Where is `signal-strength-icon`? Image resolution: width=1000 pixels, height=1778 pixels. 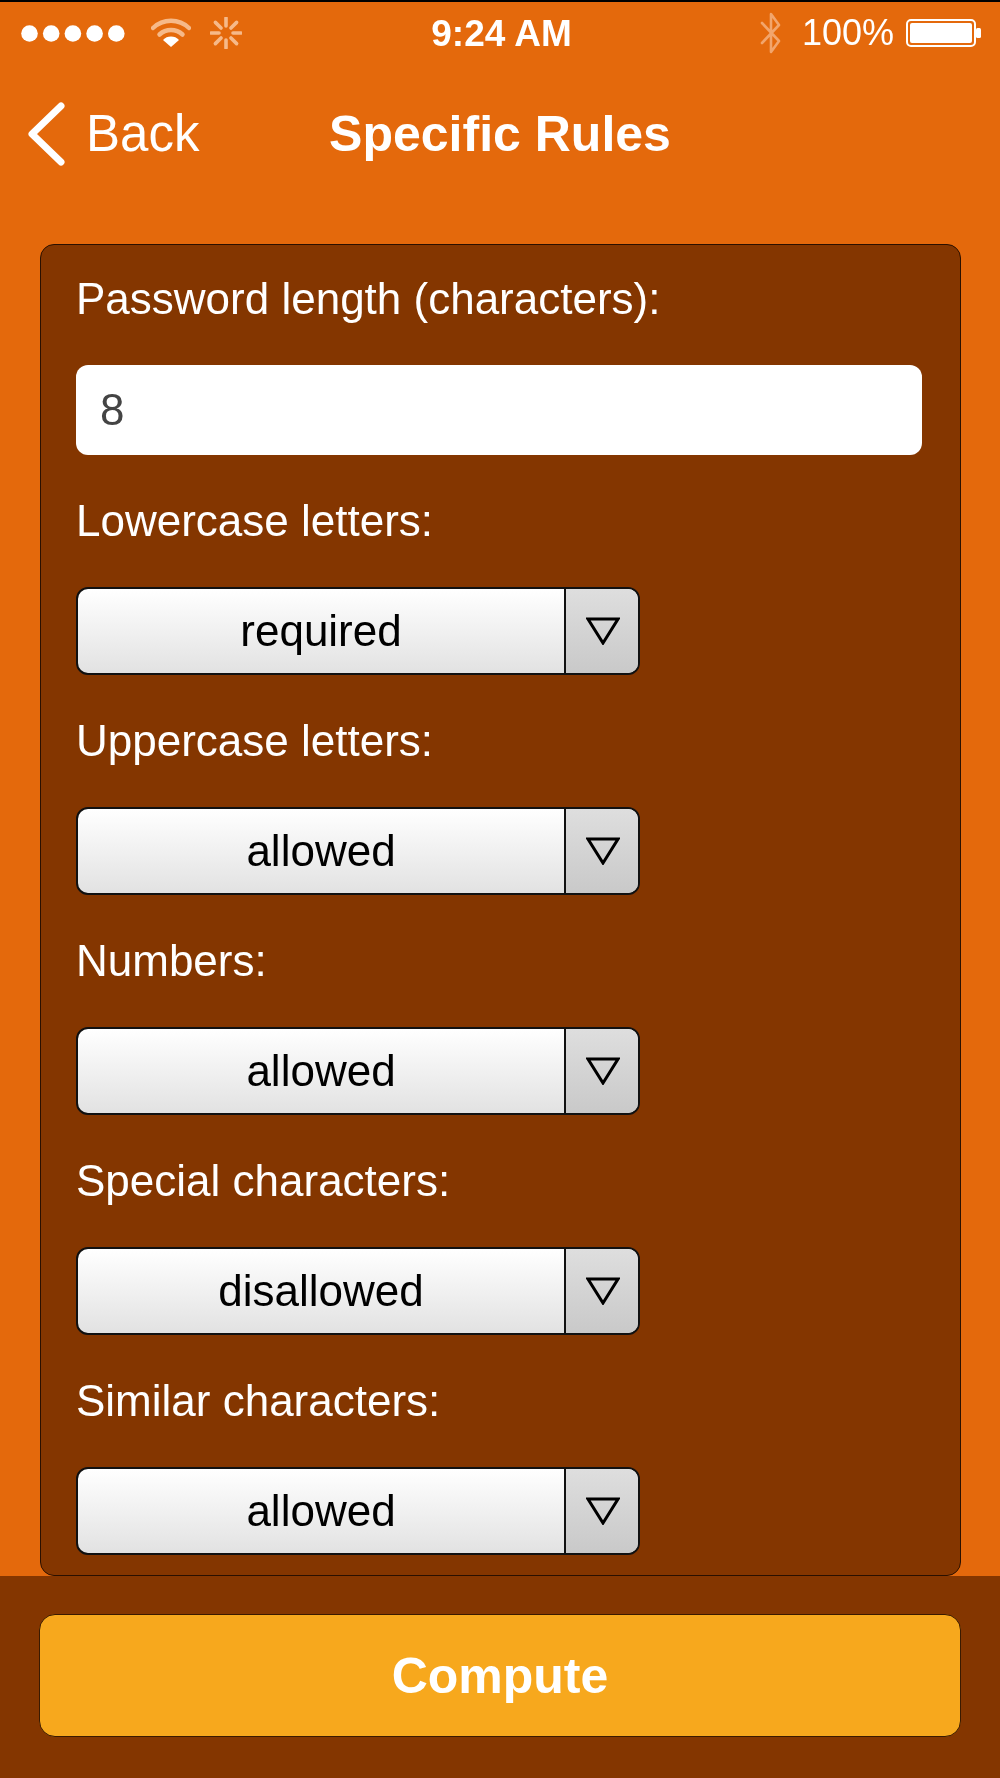
signal-strength-icon is located at coordinates (73, 33).